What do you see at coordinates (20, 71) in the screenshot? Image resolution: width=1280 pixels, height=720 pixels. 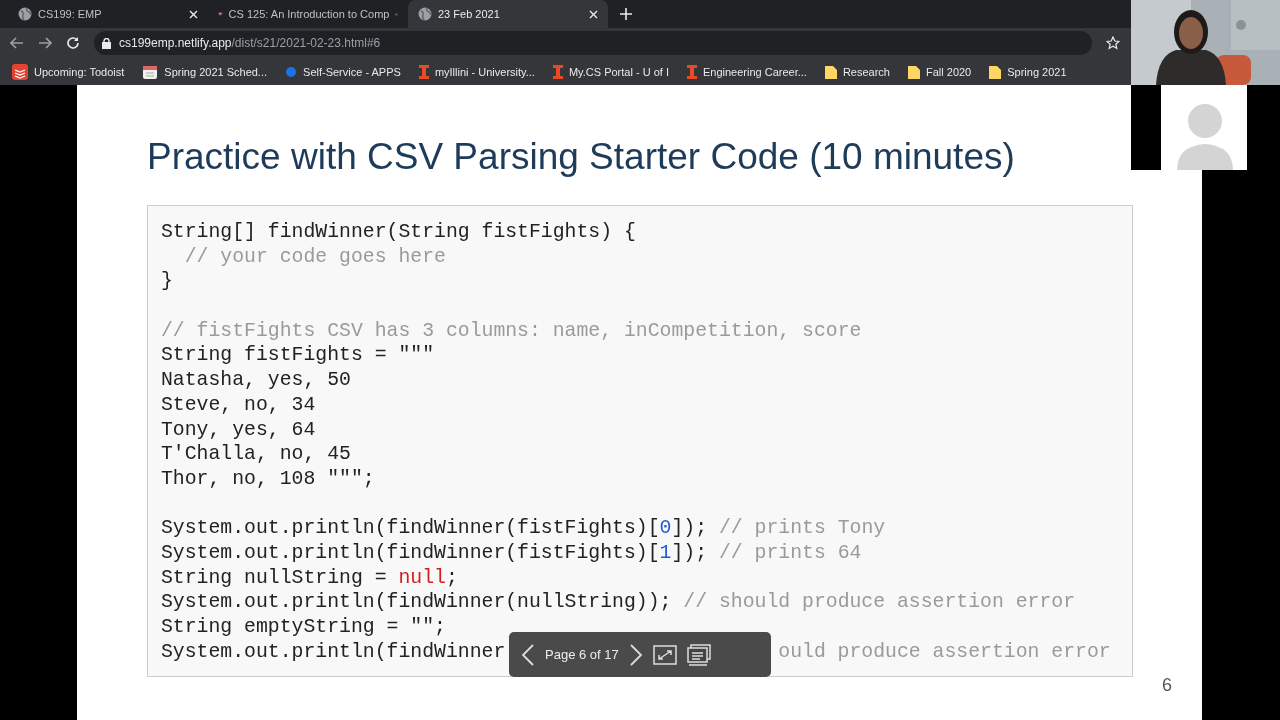 I see `todoist-icon` at bounding box center [20, 71].